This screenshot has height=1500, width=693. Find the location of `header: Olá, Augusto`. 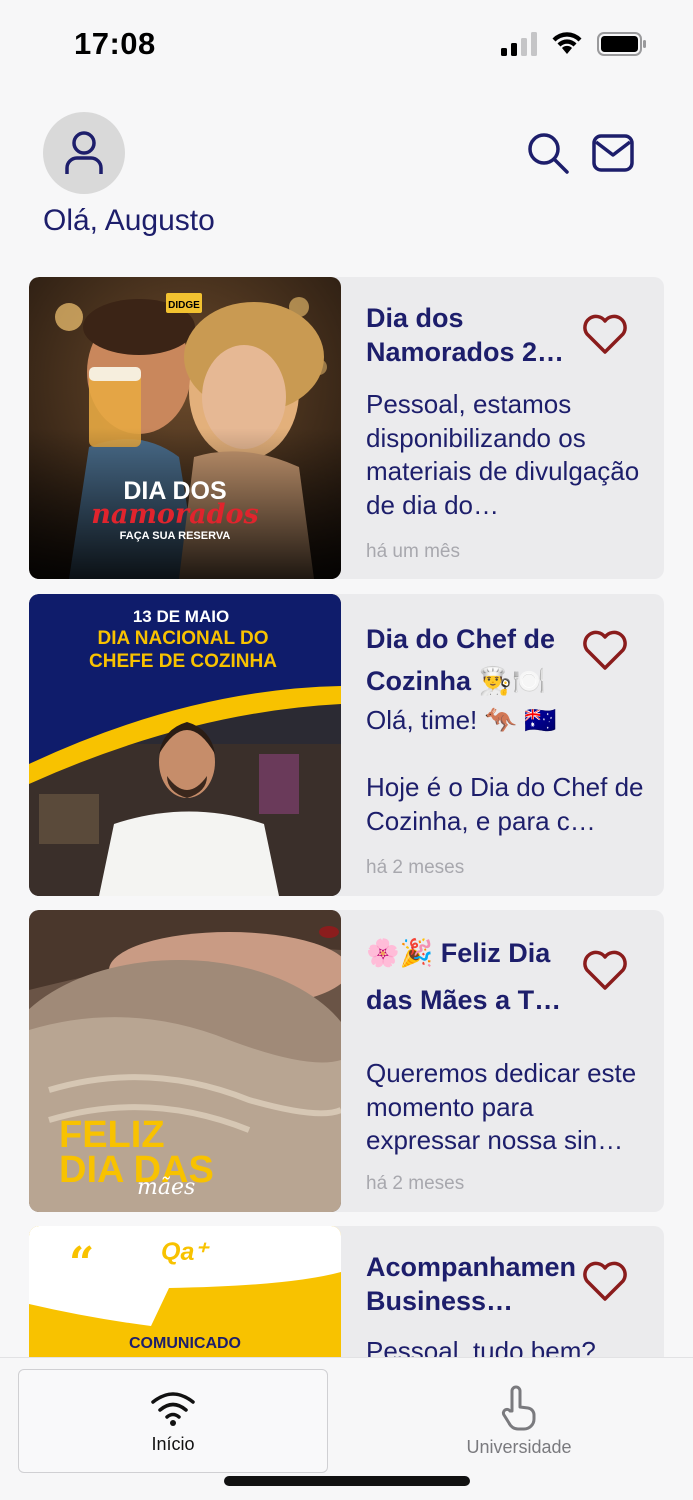

header: Olá, Augusto is located at coordinates (346, 180).